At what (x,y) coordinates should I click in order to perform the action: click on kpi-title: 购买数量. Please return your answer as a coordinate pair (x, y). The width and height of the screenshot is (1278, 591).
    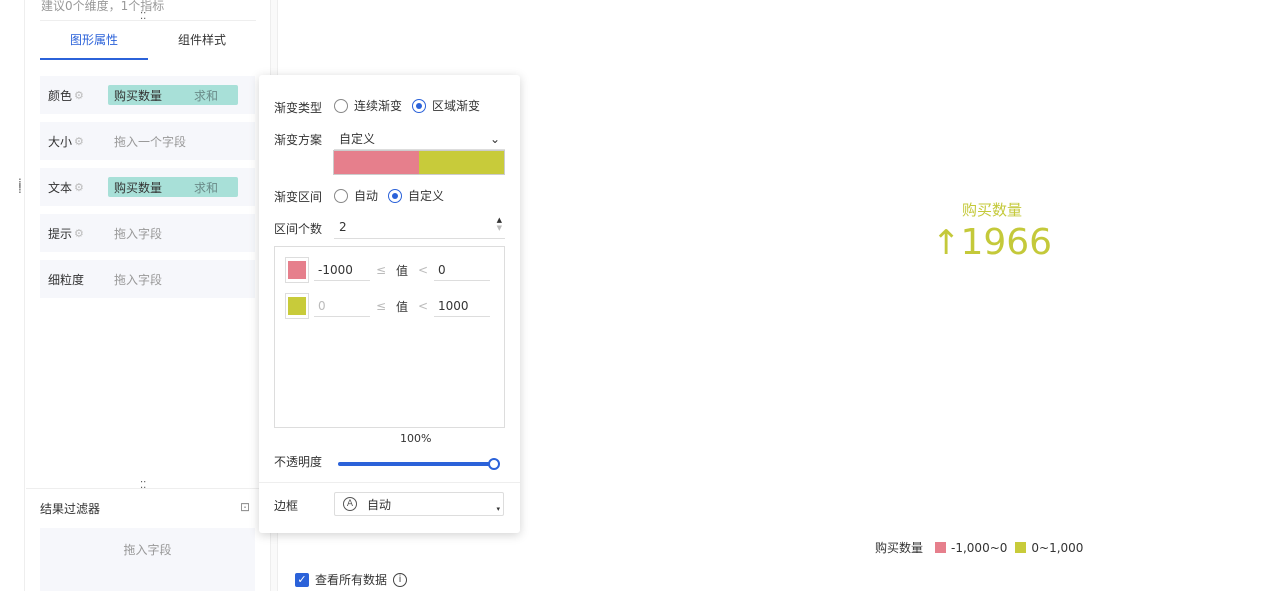
    Looking at the image, I should click on (991, 210).